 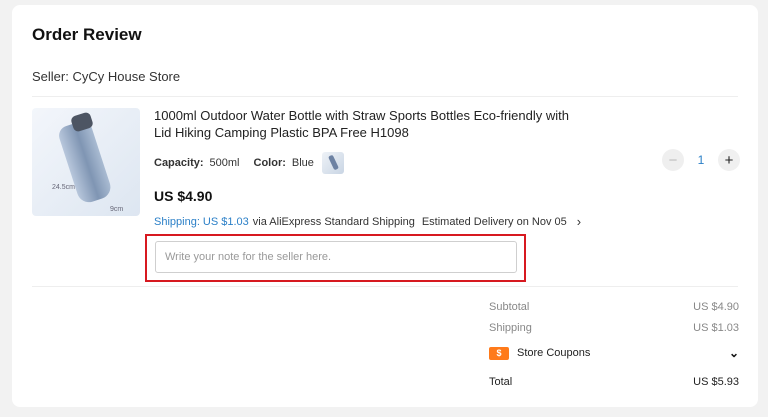 What do you see at coordinates (269, 163) in the screenshot?
I see `color-label: Color:` at bounding box center [269, 163].